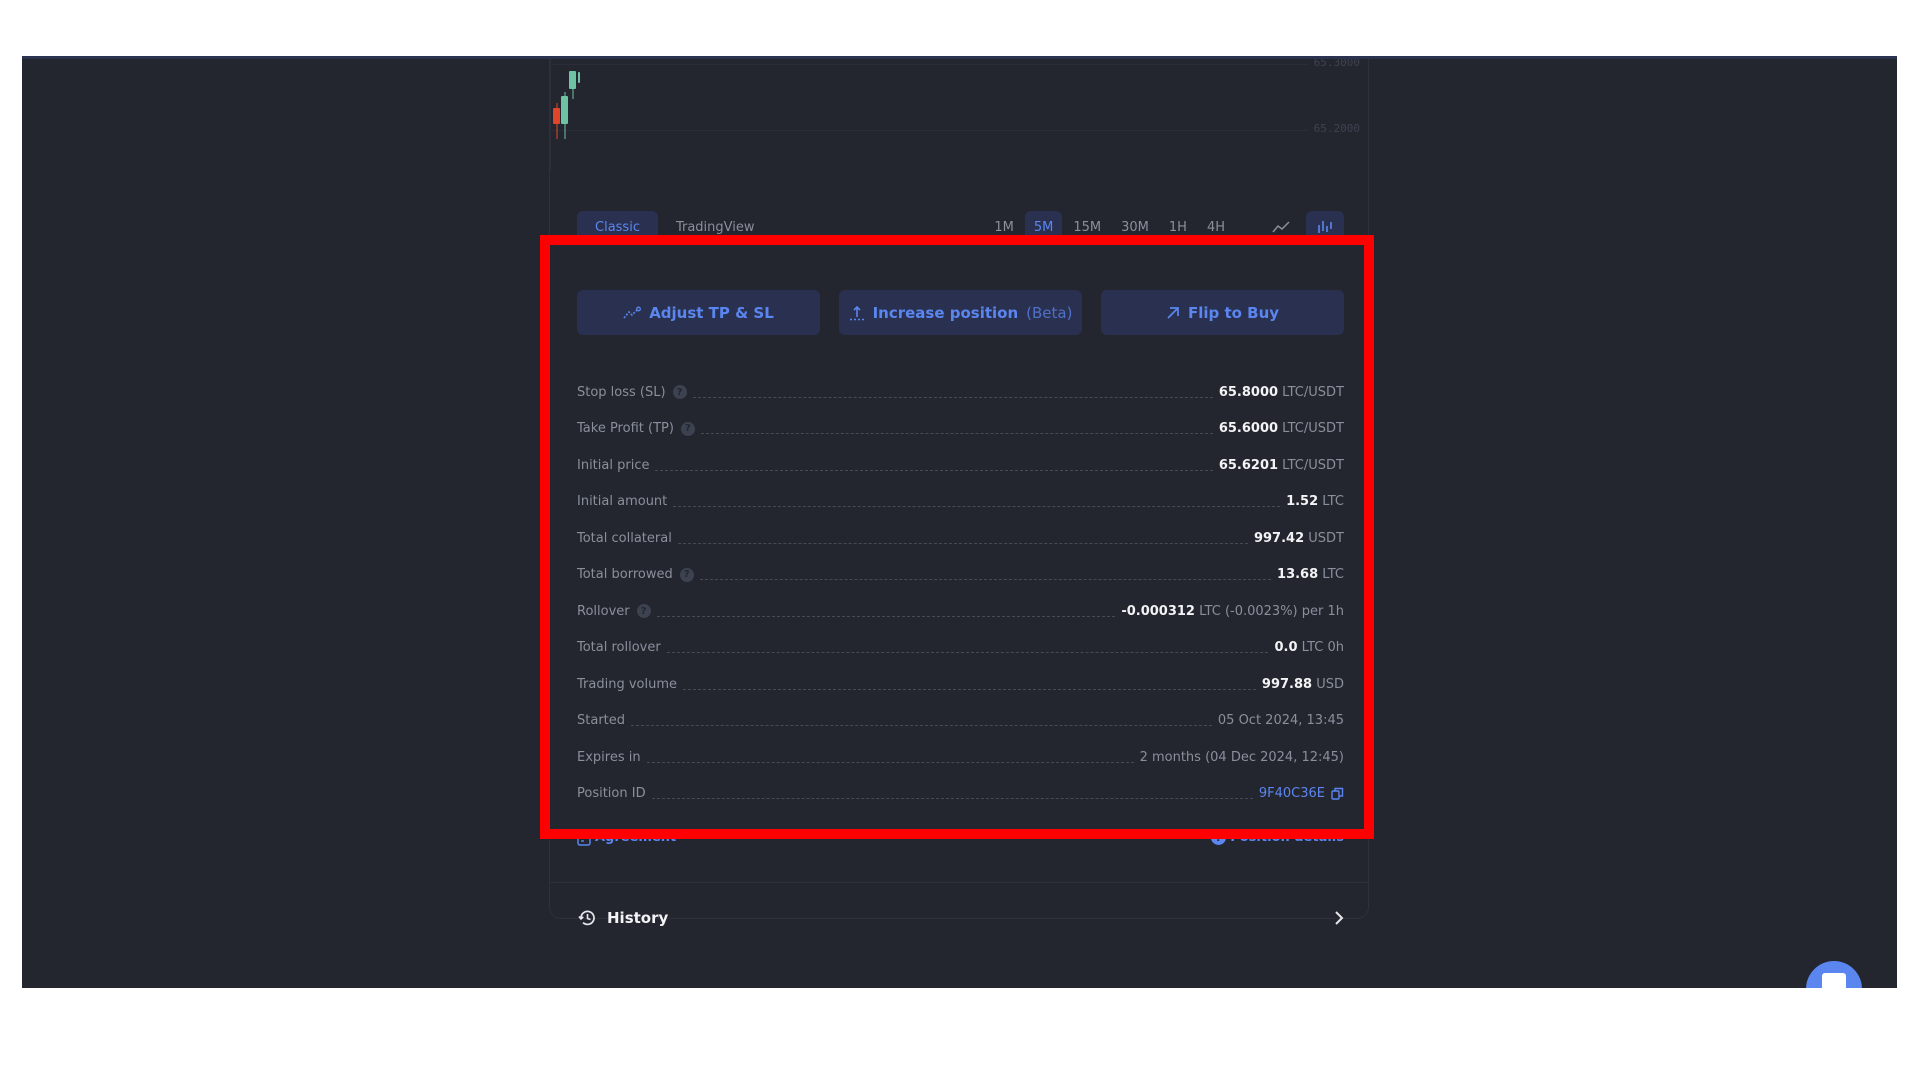 Image resolution: width=1920 pixels, height=1080 pixels. I want to click on timeframe-30m: 30M, so click(1135, 227).